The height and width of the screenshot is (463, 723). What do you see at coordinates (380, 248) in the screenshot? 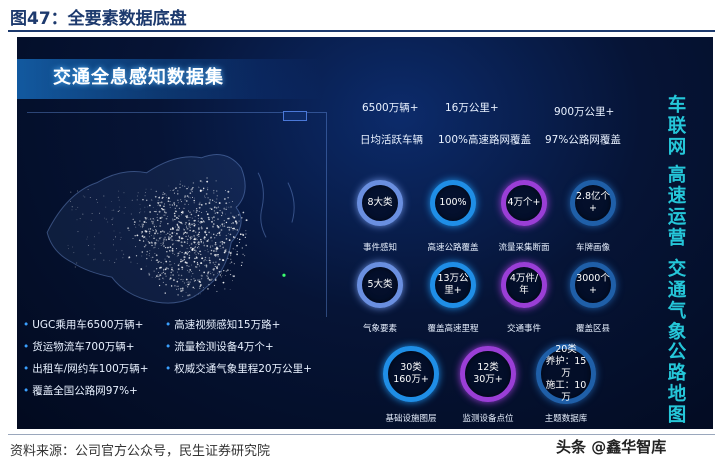
I see `ring-label: 事件感知` at bounding box center [380, 248].